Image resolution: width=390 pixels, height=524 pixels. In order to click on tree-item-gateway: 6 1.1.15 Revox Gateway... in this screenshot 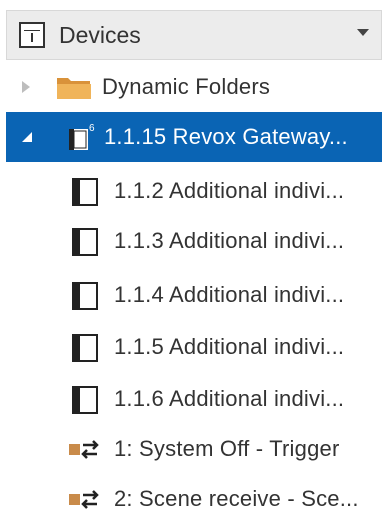, I will do `click(194, 137)`.